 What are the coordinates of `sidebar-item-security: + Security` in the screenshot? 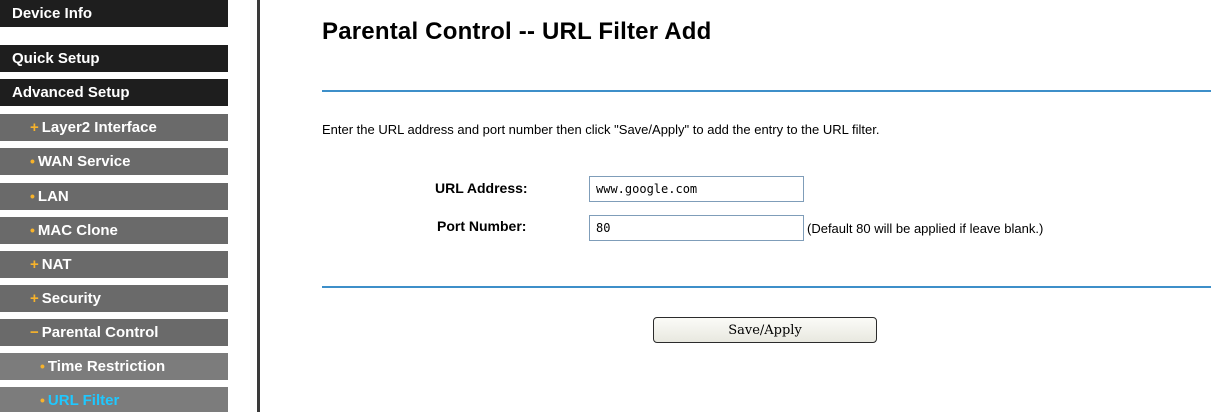 It's located at (114, 300).